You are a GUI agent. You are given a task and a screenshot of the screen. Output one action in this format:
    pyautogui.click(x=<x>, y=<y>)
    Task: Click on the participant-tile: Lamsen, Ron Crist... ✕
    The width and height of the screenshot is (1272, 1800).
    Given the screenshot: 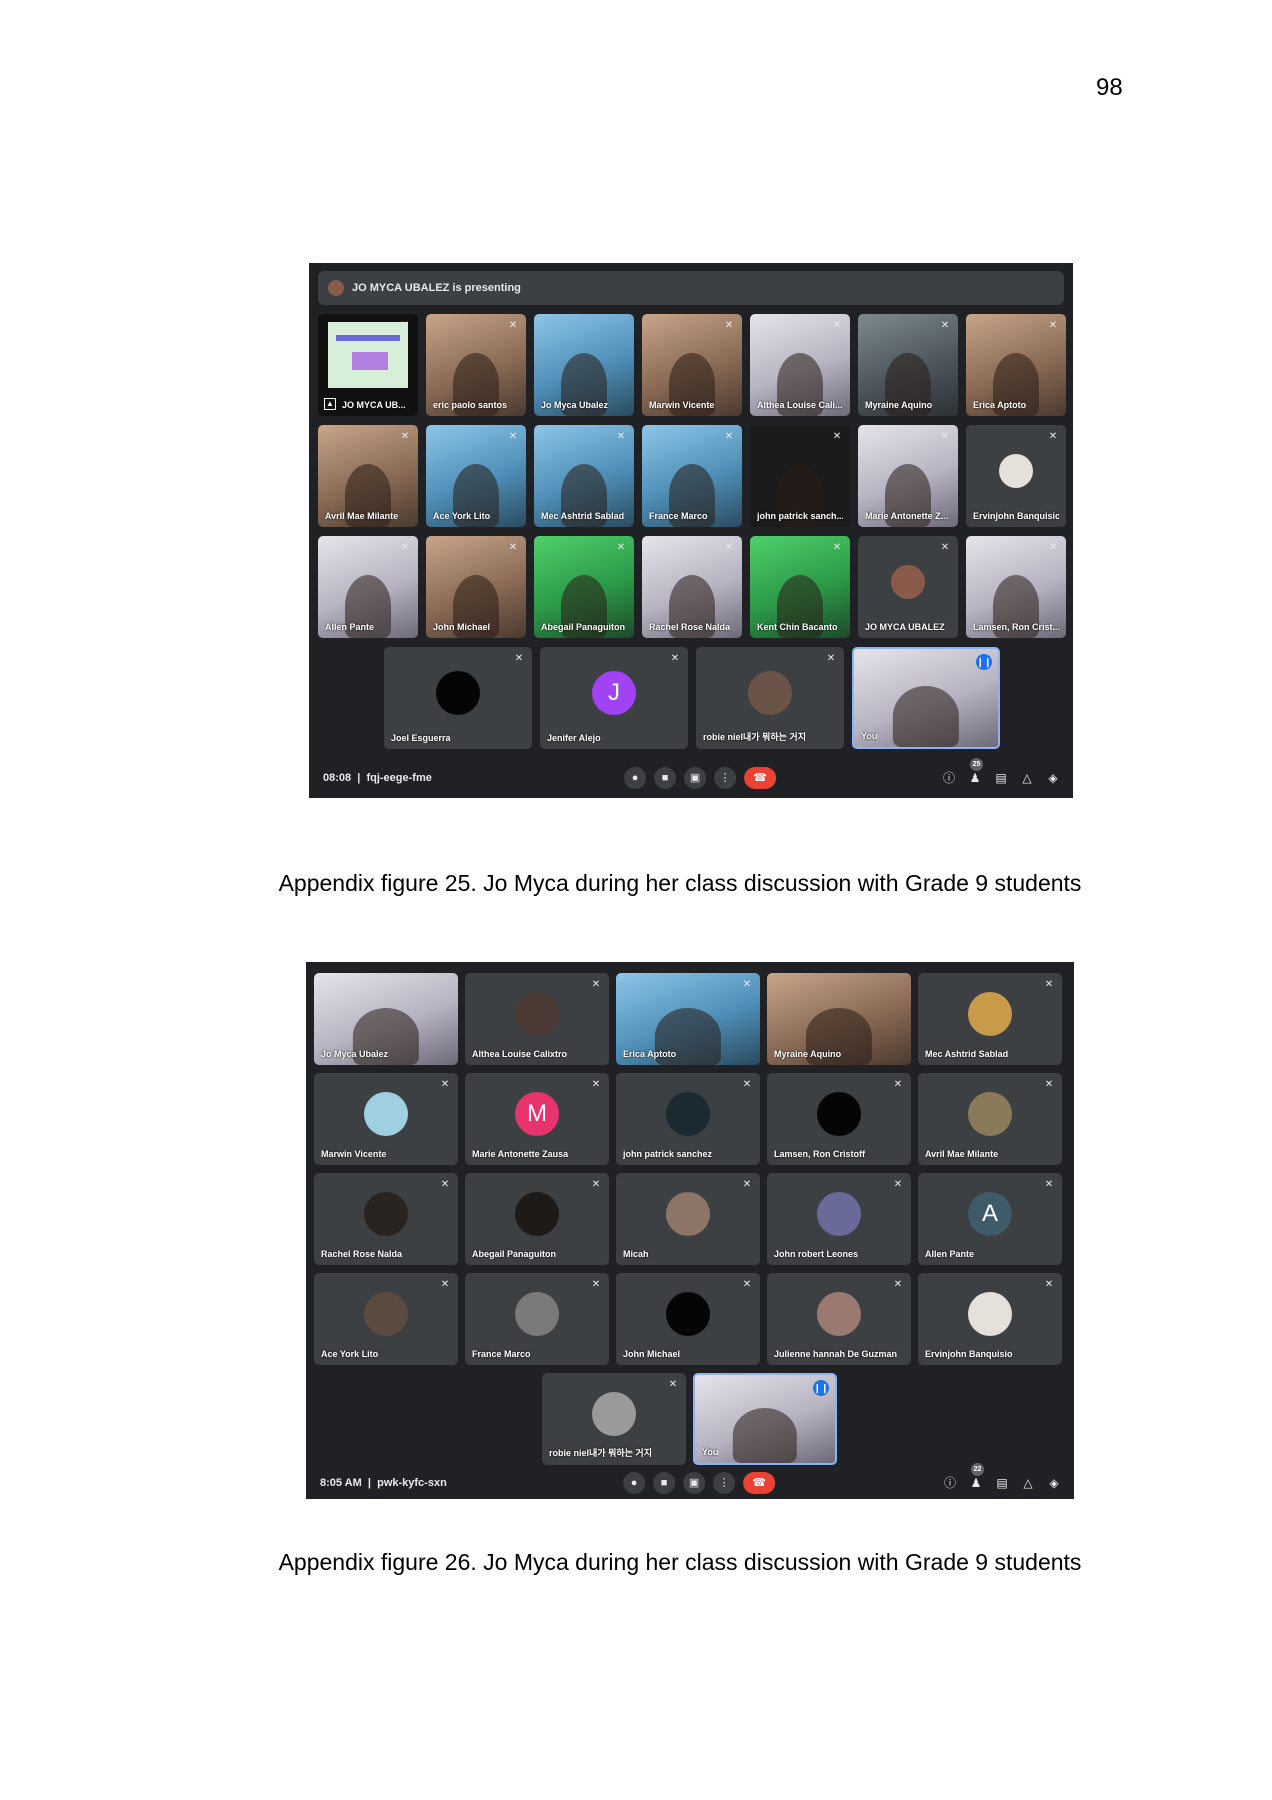 What is the action you would take?
    pyautogui.click(x=1016, y=587)
    